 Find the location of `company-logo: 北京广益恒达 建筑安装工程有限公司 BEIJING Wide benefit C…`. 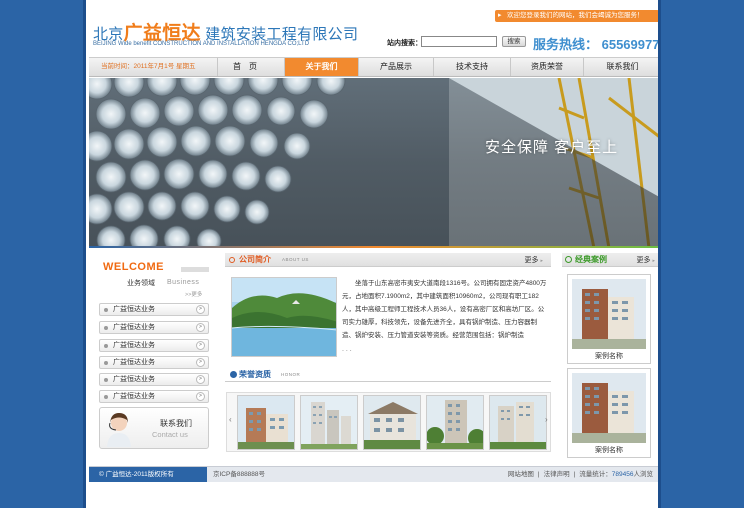

company-logo: 北京广益恒达 建筑安装工程有限公司 BEIJING Wide benefit C… is located at coordinates (225, 35).